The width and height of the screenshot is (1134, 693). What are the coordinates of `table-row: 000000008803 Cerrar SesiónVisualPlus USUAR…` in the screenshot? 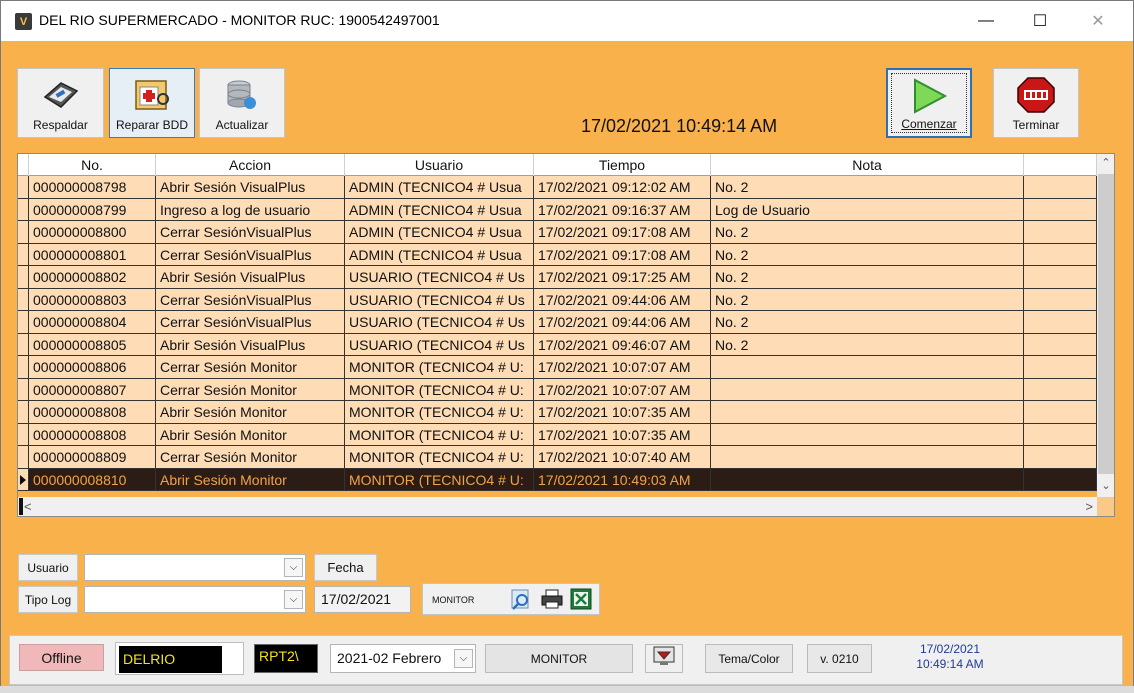 It's located at (557, 299).